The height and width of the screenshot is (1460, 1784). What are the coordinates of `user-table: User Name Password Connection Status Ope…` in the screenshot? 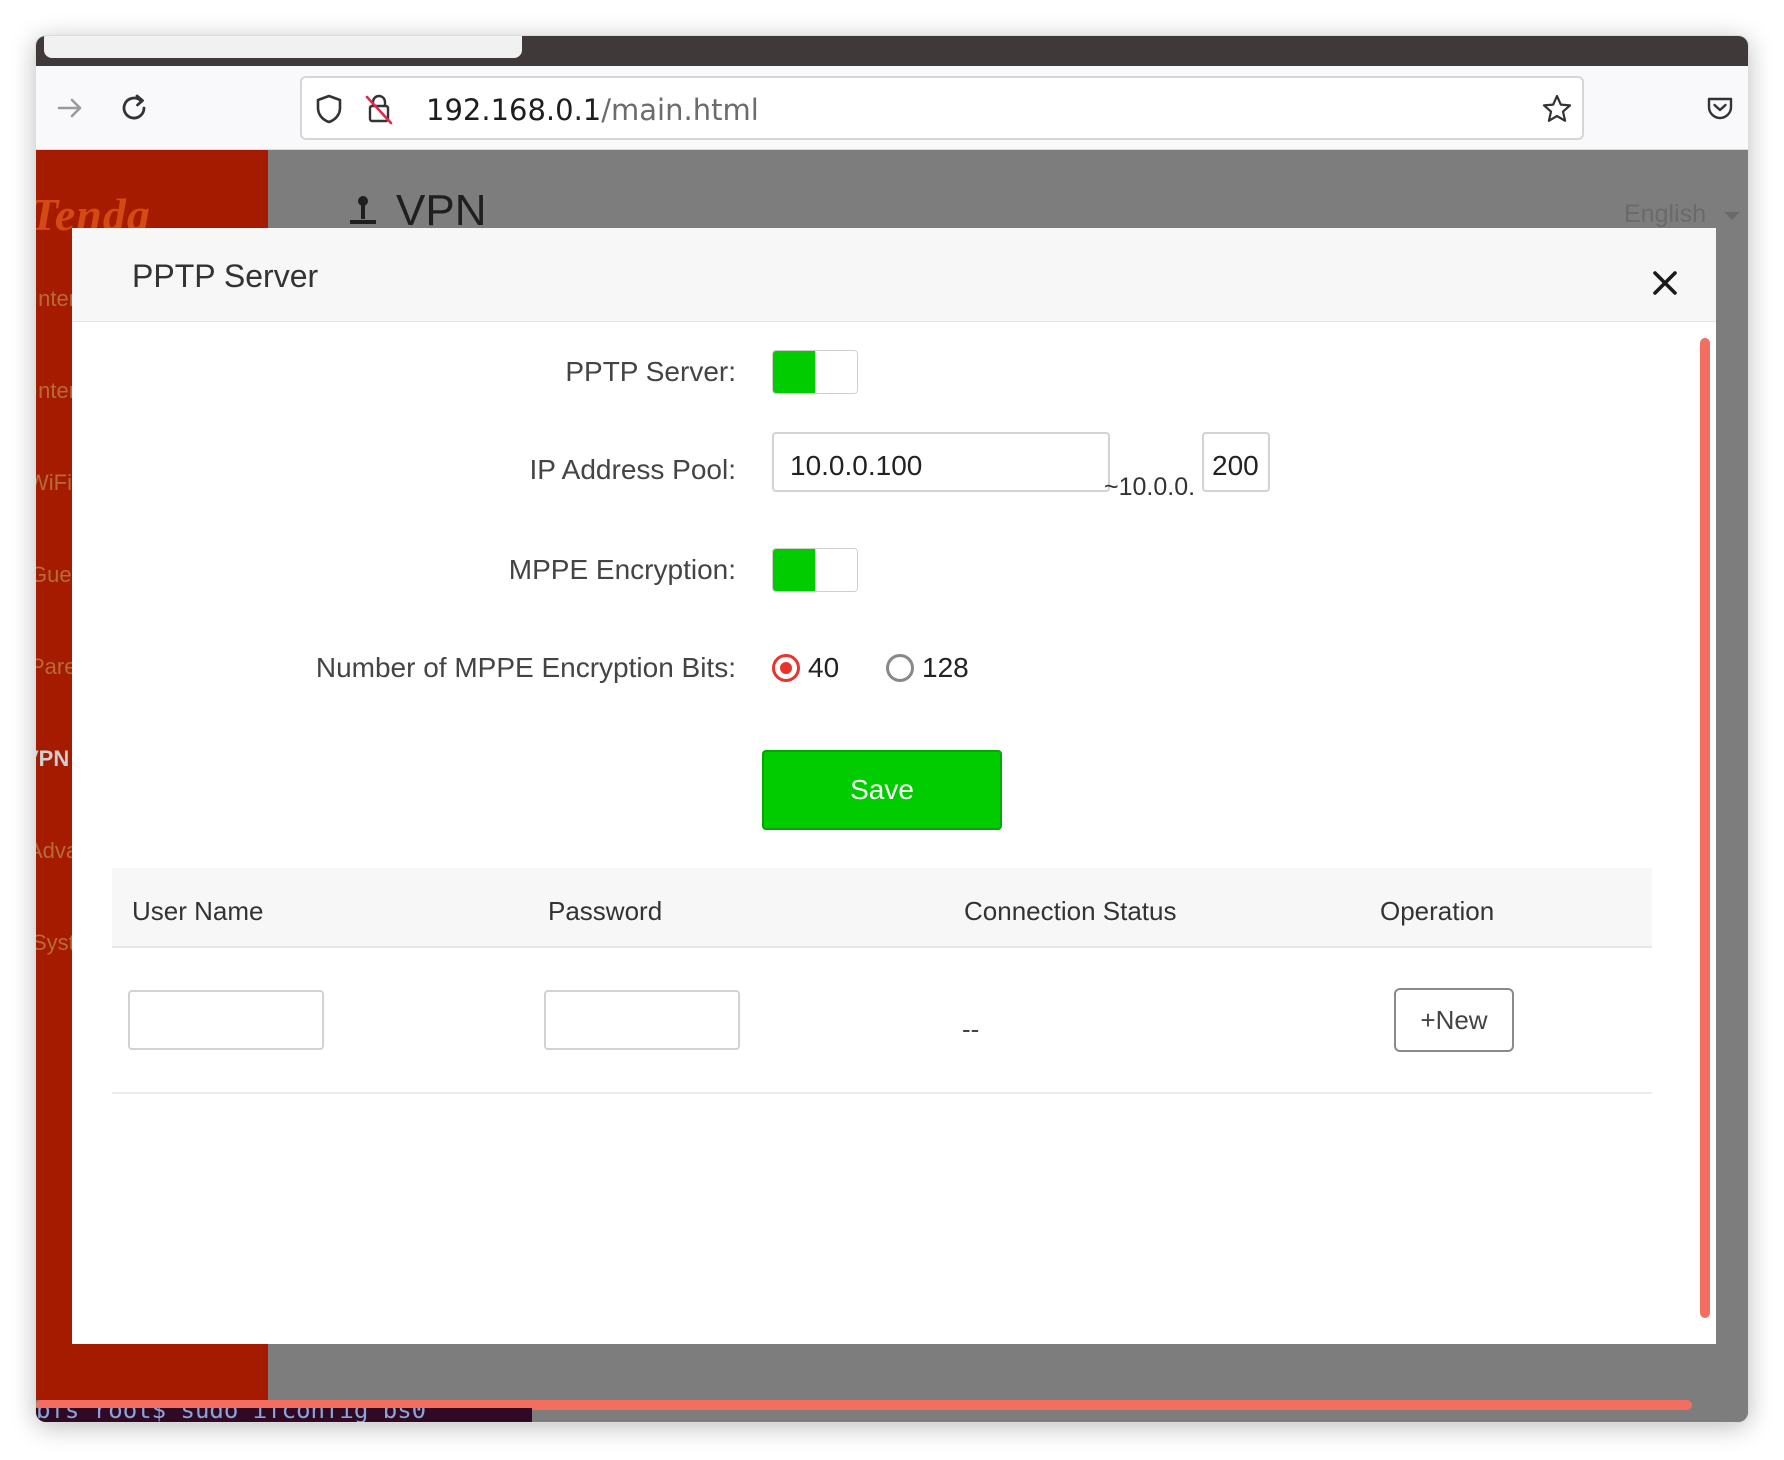 It's located at (882, 981).